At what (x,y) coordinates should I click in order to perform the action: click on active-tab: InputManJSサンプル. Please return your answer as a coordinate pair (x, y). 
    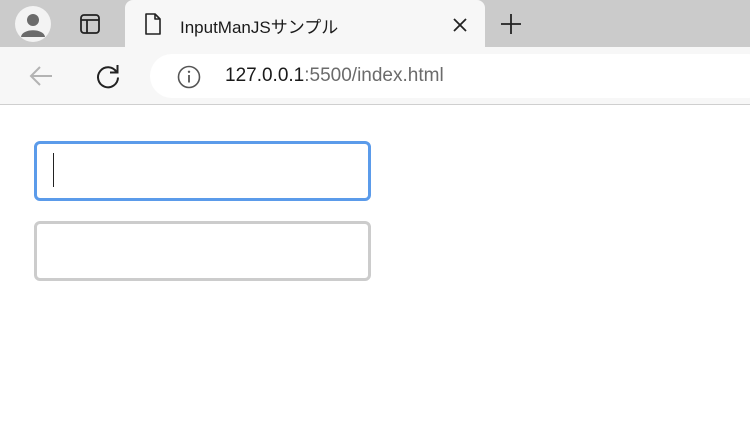
    Looking at the image, I should click on (305, 24).